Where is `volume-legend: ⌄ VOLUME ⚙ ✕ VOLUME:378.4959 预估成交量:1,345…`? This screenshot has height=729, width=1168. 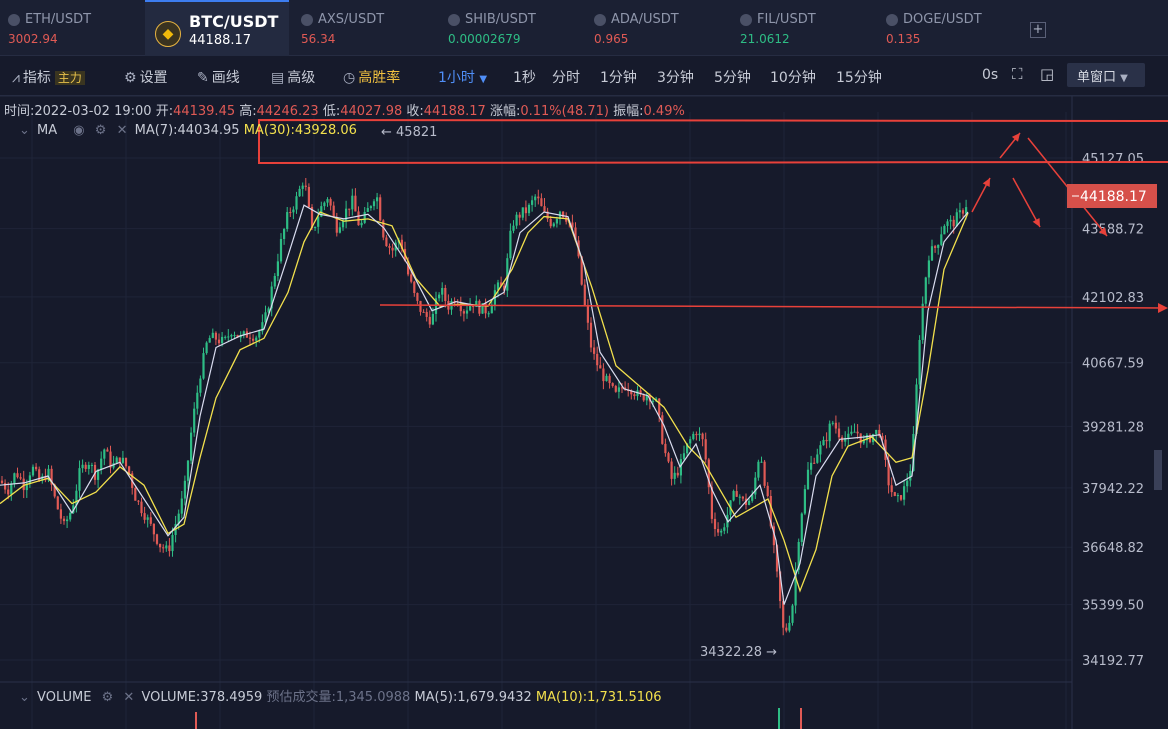 volume-legend: ⌄ VOLUME ⚙ ✕ VOLUME:378.4959 预估成交量:1,345… is located at coordinates (339, 695).